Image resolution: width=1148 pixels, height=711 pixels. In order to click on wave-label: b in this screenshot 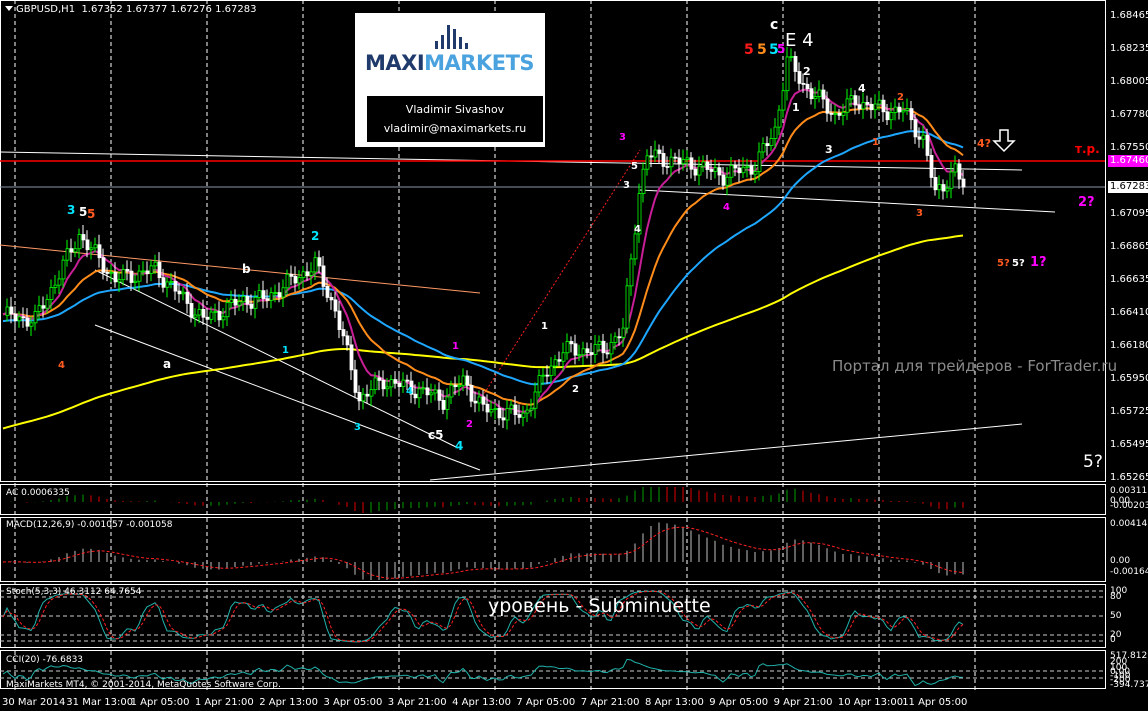, I will do `click(246, 269)`.